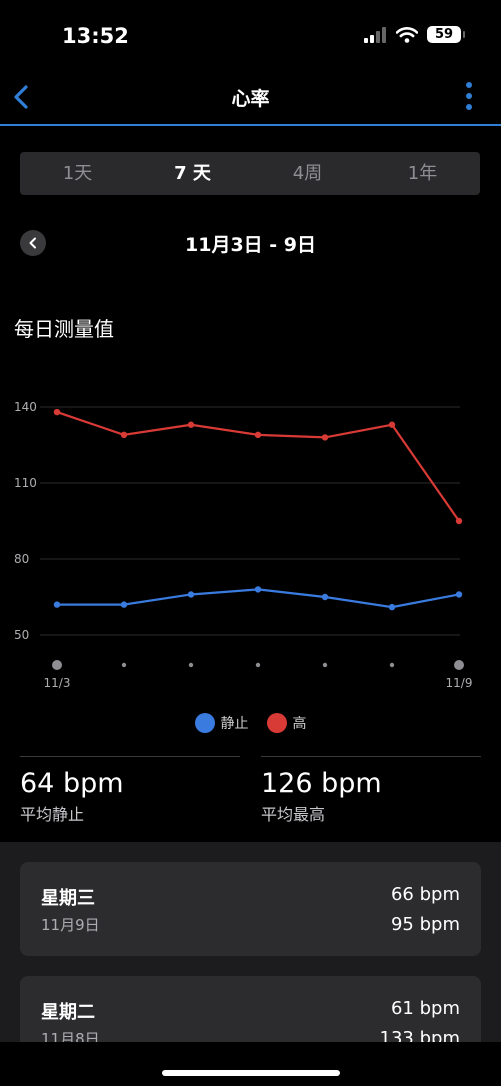 The width and height of the screenshot is (501, 1086). I want to click on day-high-value: 133 bpm, so click(419, 1035).